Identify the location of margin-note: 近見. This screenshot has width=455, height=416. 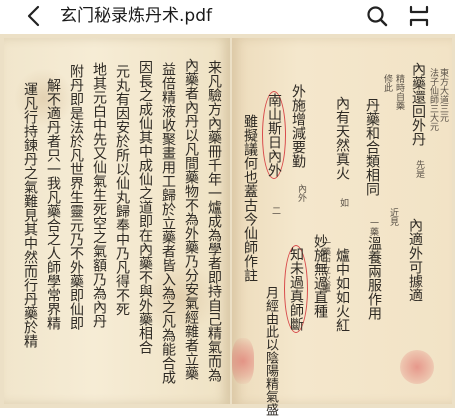
(393, 217).